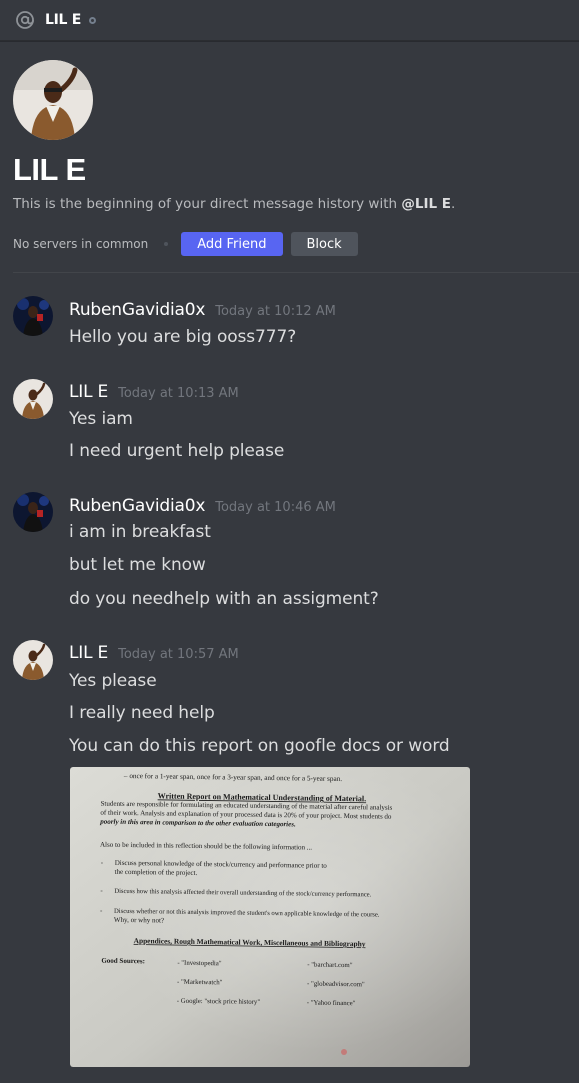 The image size is (579, 1083). I want to click on message-text: do you needhelp with an assigment?, so click(224, 599).